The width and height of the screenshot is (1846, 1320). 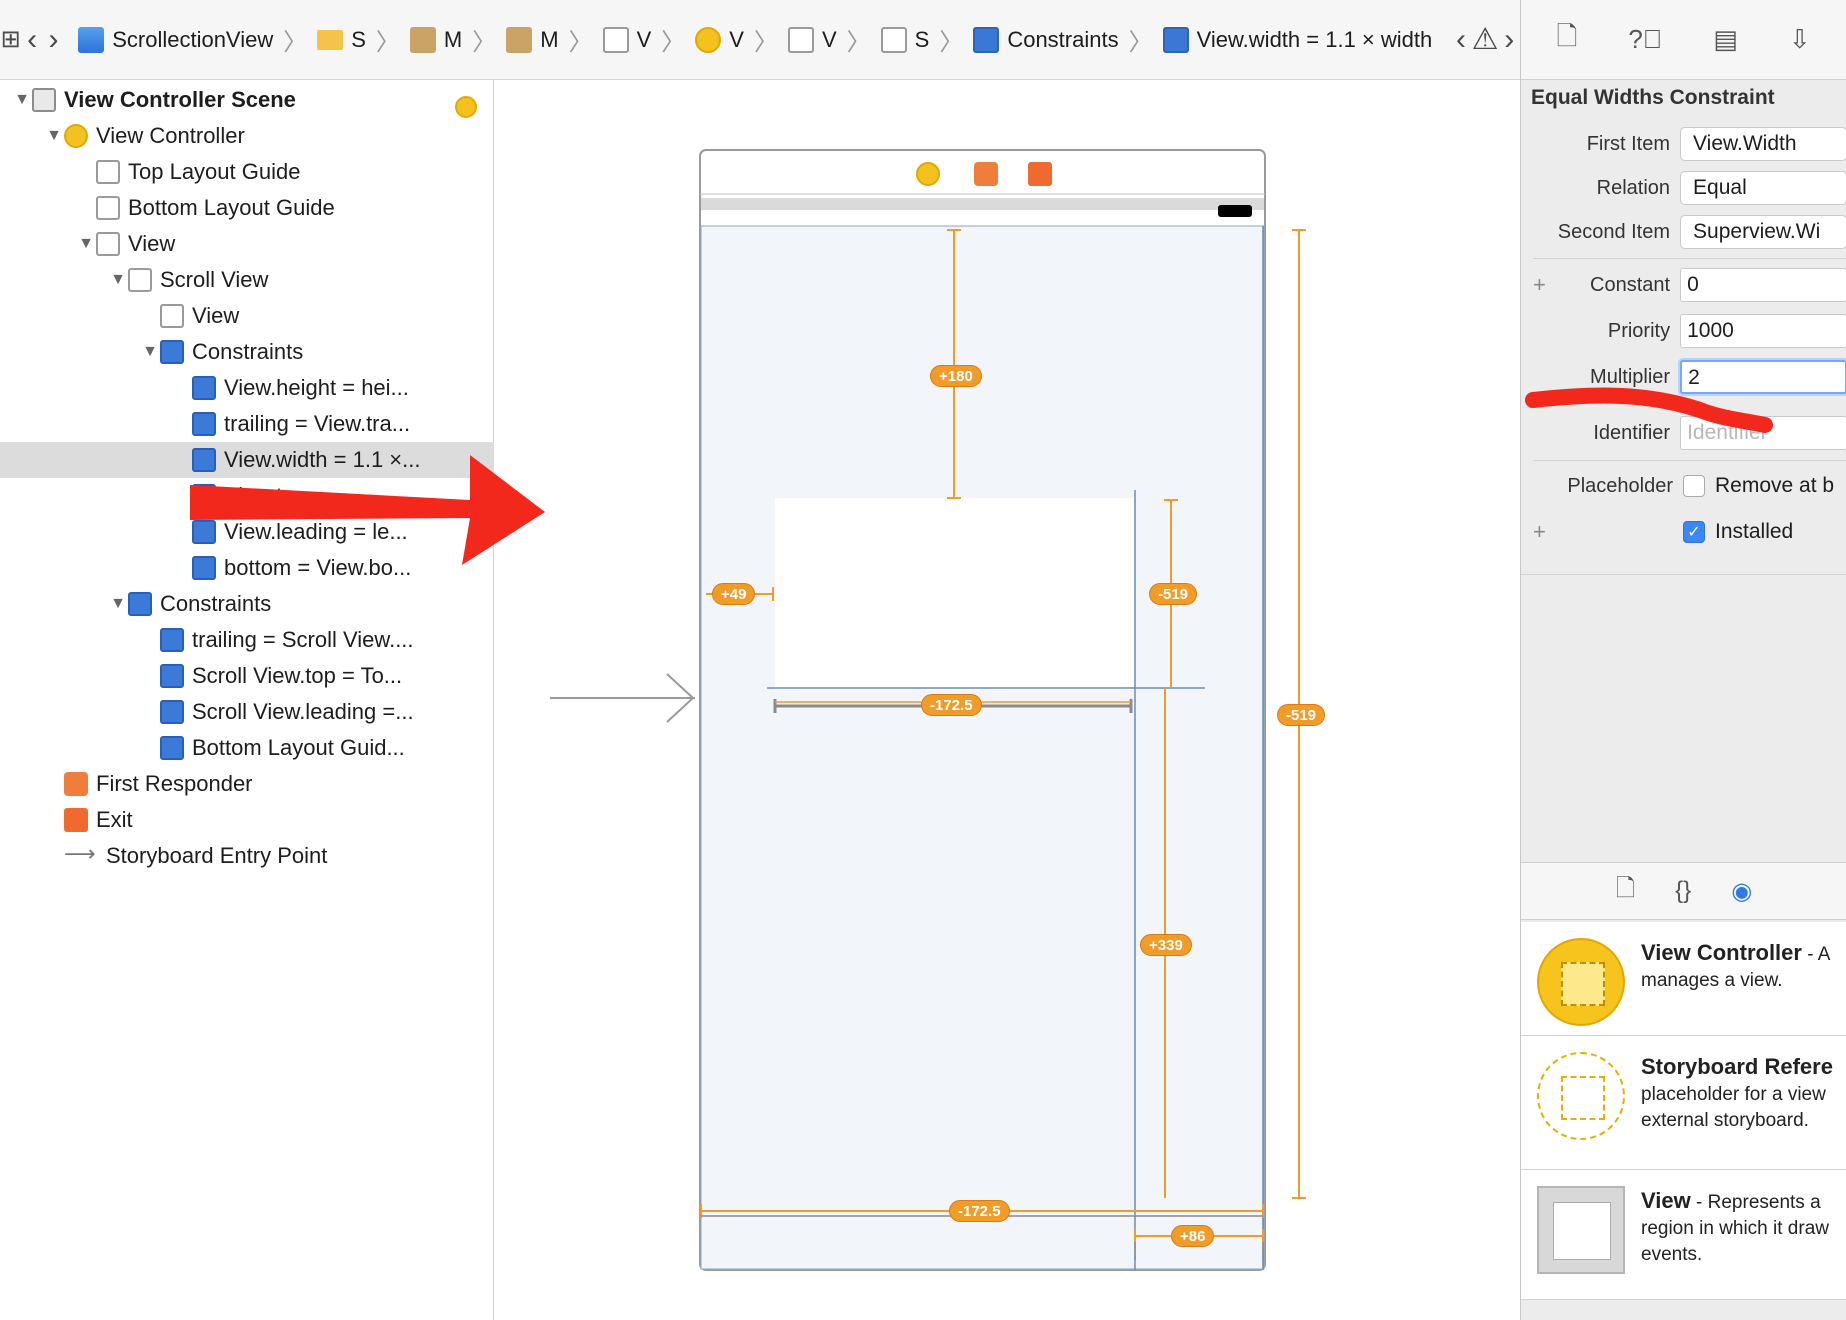 I want to click on size-inspector-icon: ⇩, so click(x=1800, y=39).